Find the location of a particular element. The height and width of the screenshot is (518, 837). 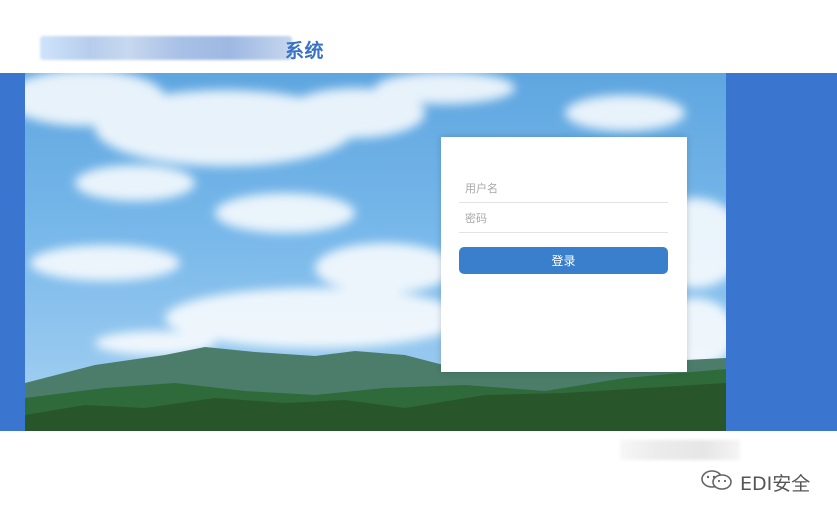

watermark-text: EDI安全 is located at coordinates (775, 483).